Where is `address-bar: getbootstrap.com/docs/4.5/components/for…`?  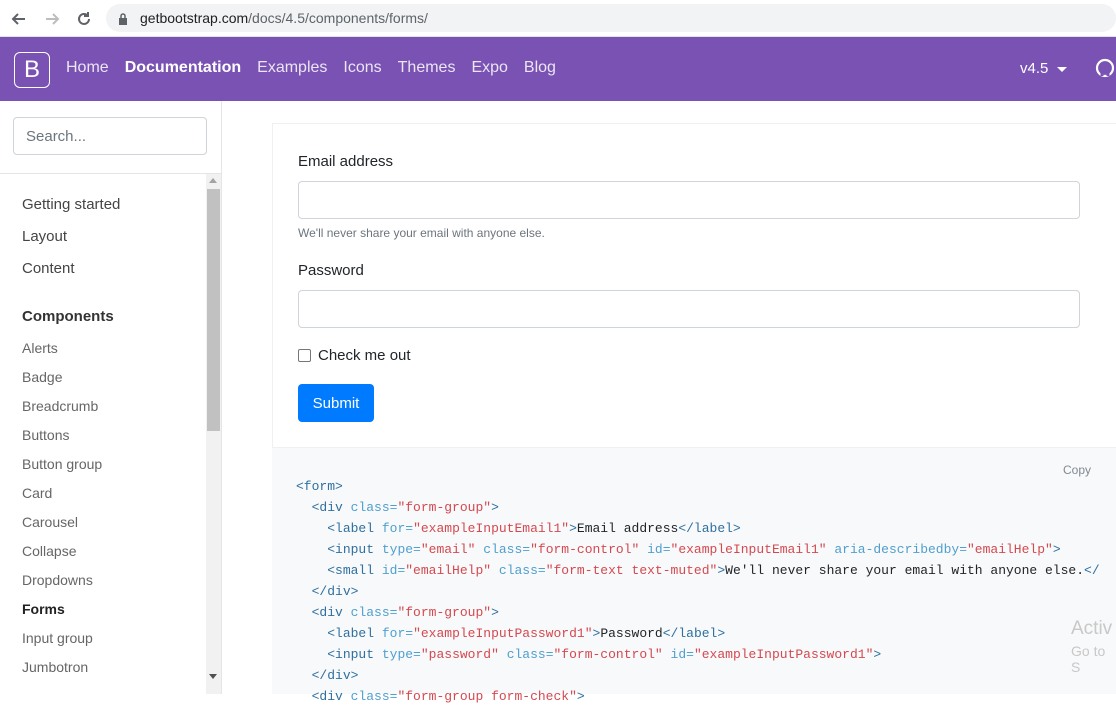 address-bar: getbootstrap.com/docs/4.5/components/for… is located at coordinates (611, 18).